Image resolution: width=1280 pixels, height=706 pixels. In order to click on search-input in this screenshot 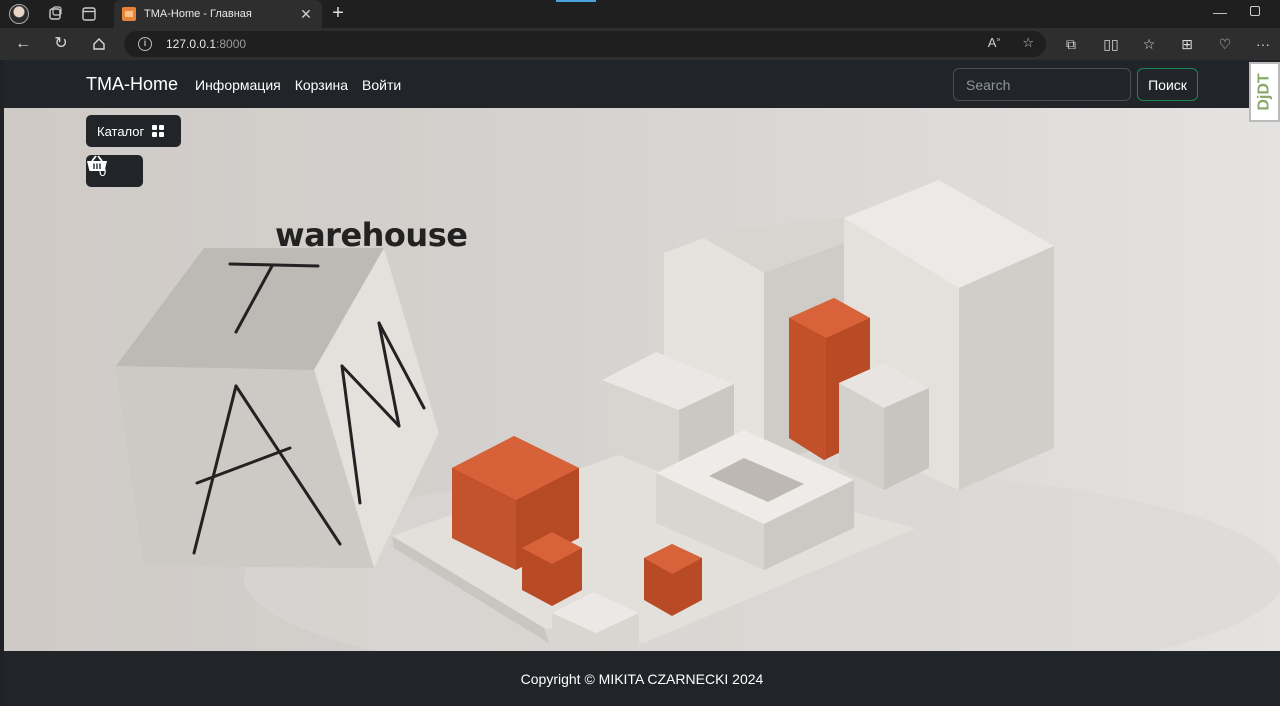, I will do `click(1042, 84)`.